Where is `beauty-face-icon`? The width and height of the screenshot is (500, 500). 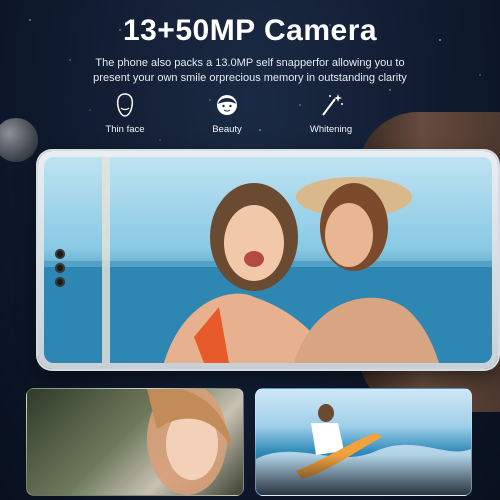 beauty-face-icon is located at coordinates (227, 105).